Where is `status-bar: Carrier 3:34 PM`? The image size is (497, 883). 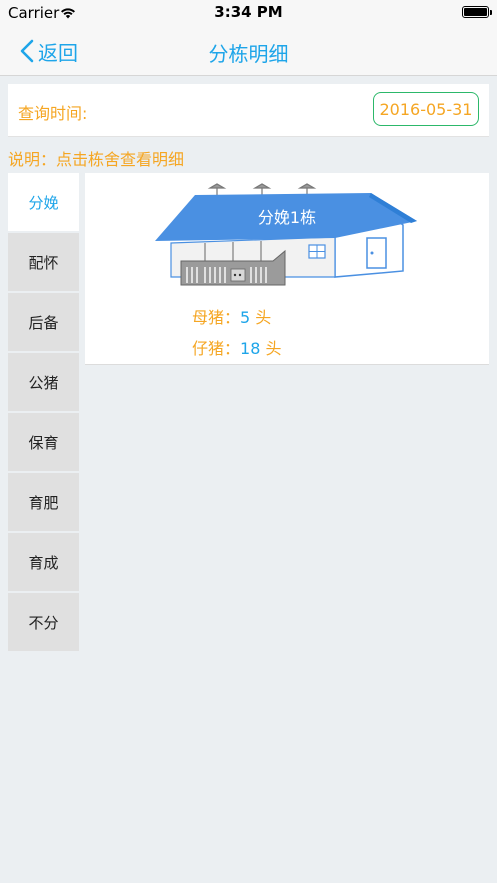
status-bar: Carrier 3:34 PM is located at coordinates (248, 13).